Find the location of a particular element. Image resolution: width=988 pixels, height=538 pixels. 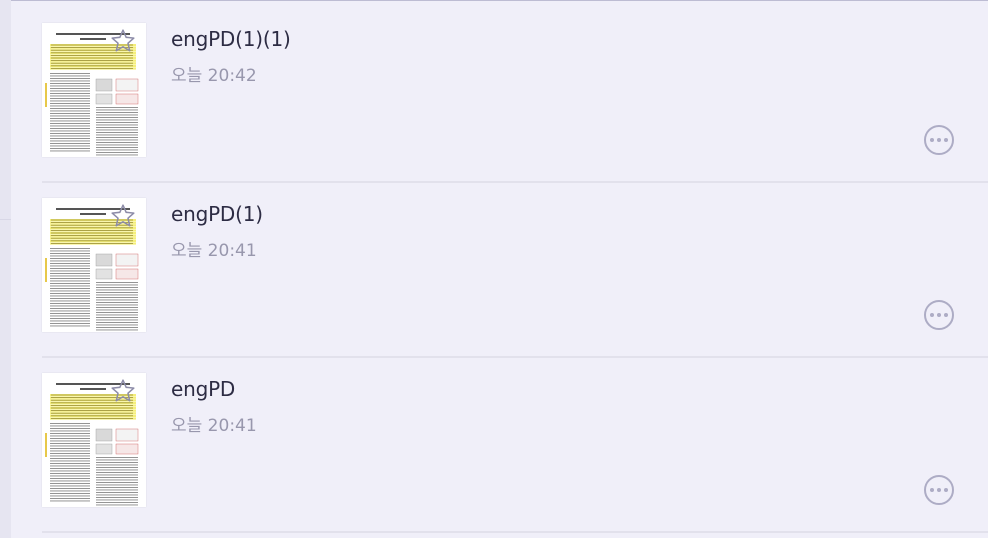

file-title: engPD is located at coordinates (203, 389).